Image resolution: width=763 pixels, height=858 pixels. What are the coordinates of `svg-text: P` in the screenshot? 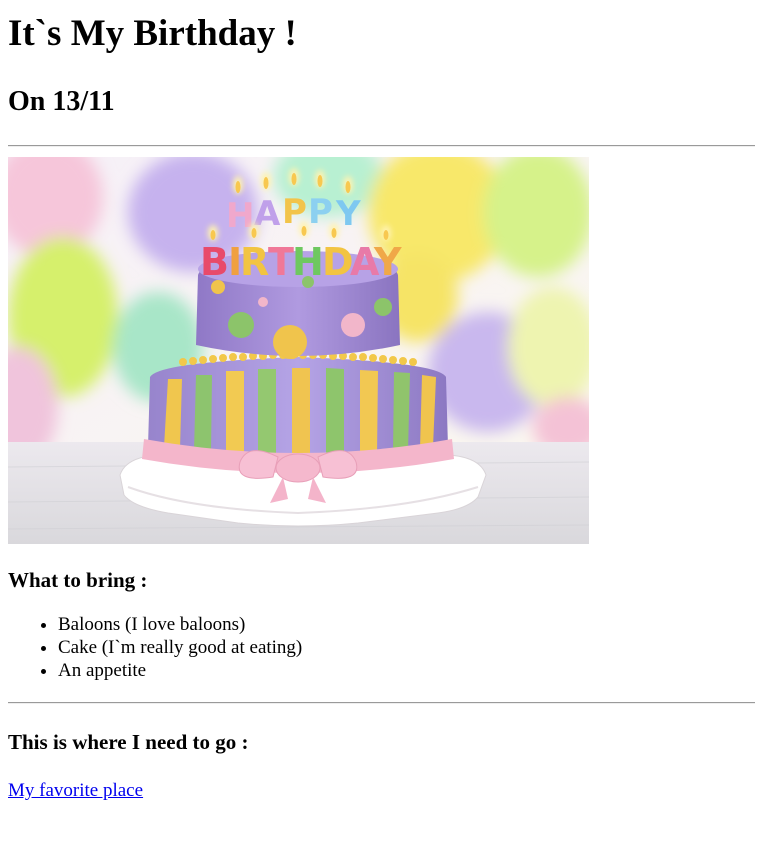 It's located at (320, 212).